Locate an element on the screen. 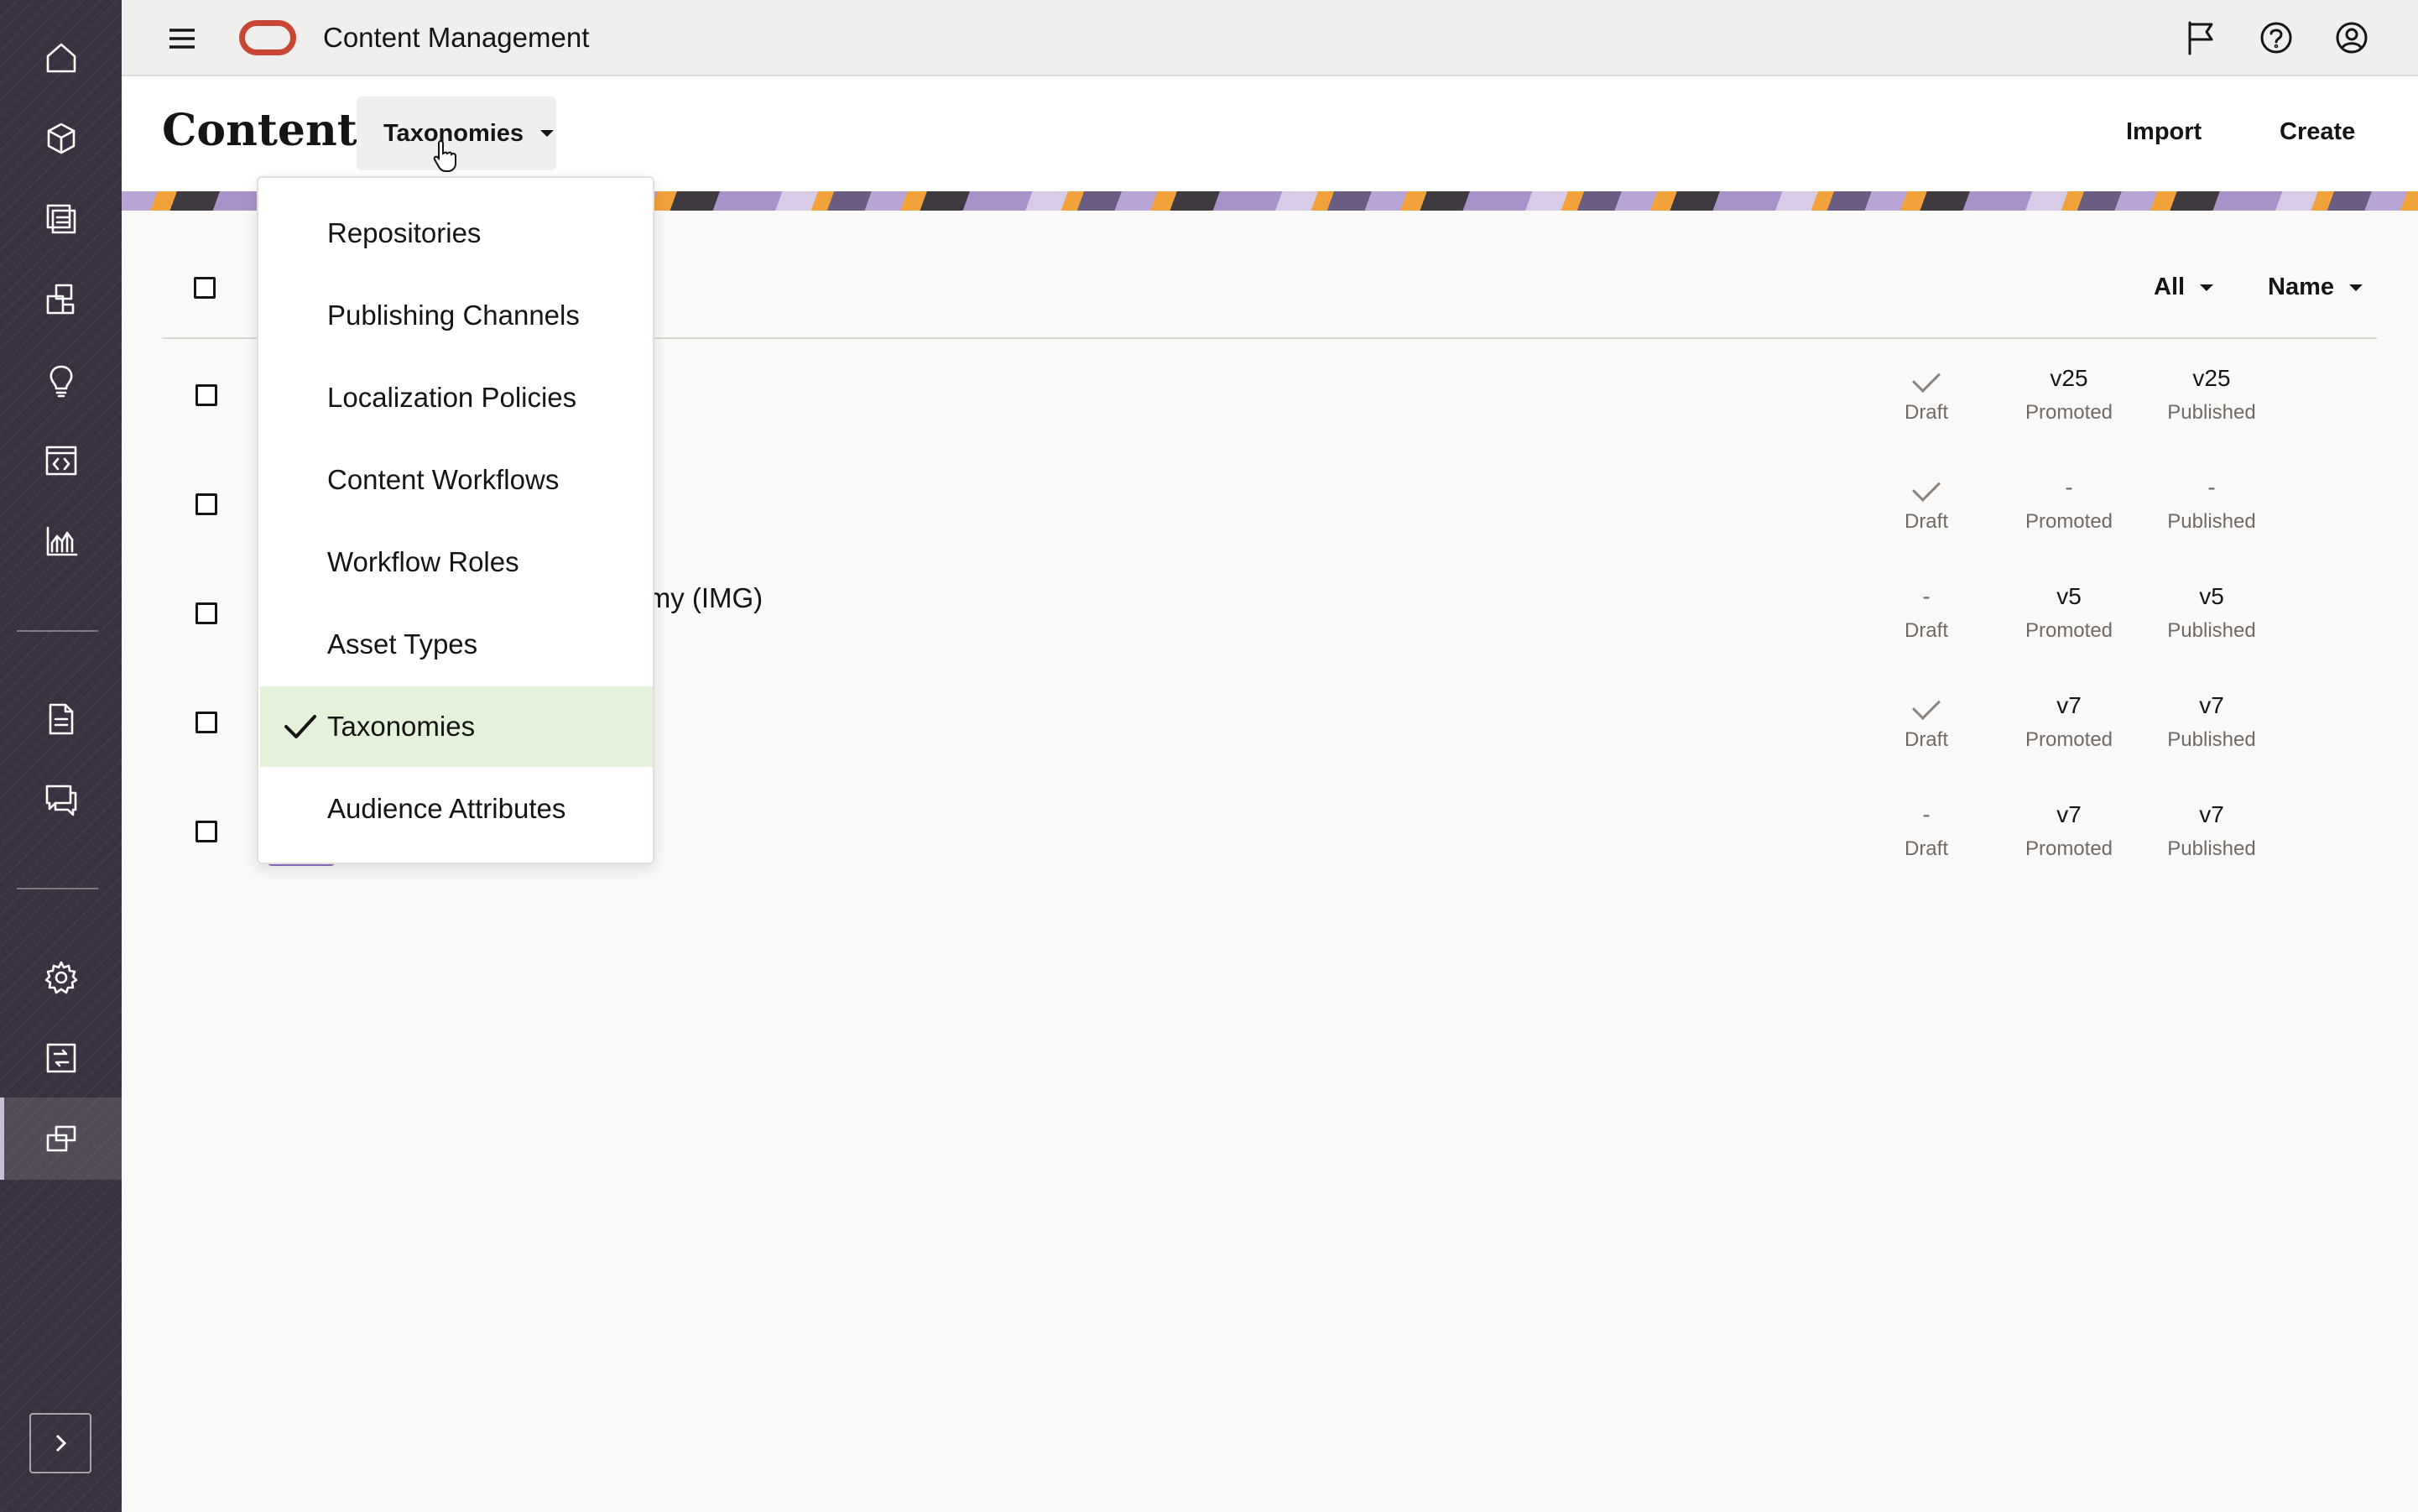 Image resolution: width=2418 pixels, height=1512 pixels. lightbulb-icon is located at coordinates (62, 380).